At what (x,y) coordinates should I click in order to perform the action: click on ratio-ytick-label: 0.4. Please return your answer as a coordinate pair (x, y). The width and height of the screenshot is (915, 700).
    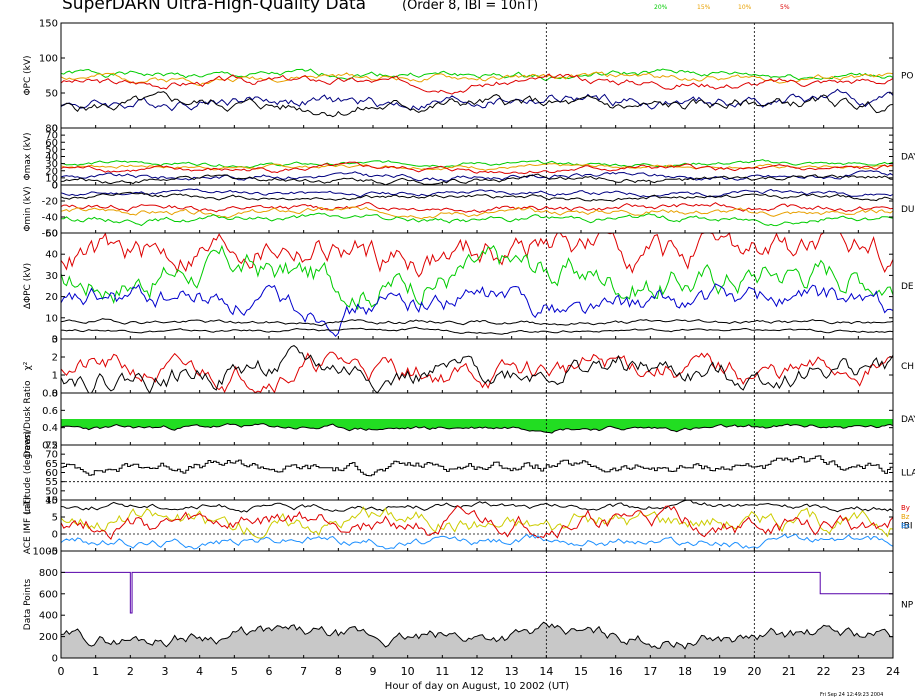
    Looking at the image, I should click on (50, 428).